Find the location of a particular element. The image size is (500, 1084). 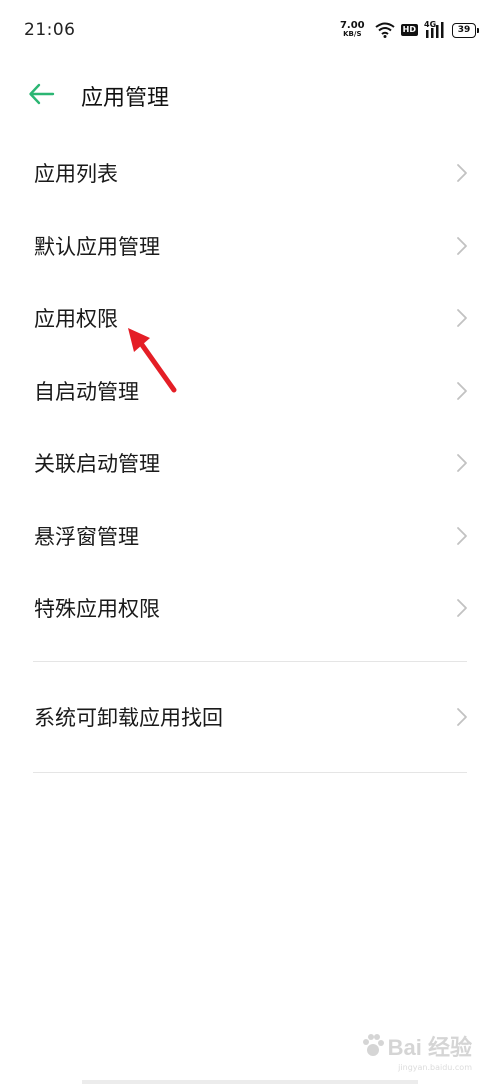

paw-logo-icon is located at coordinates (373, 1045).